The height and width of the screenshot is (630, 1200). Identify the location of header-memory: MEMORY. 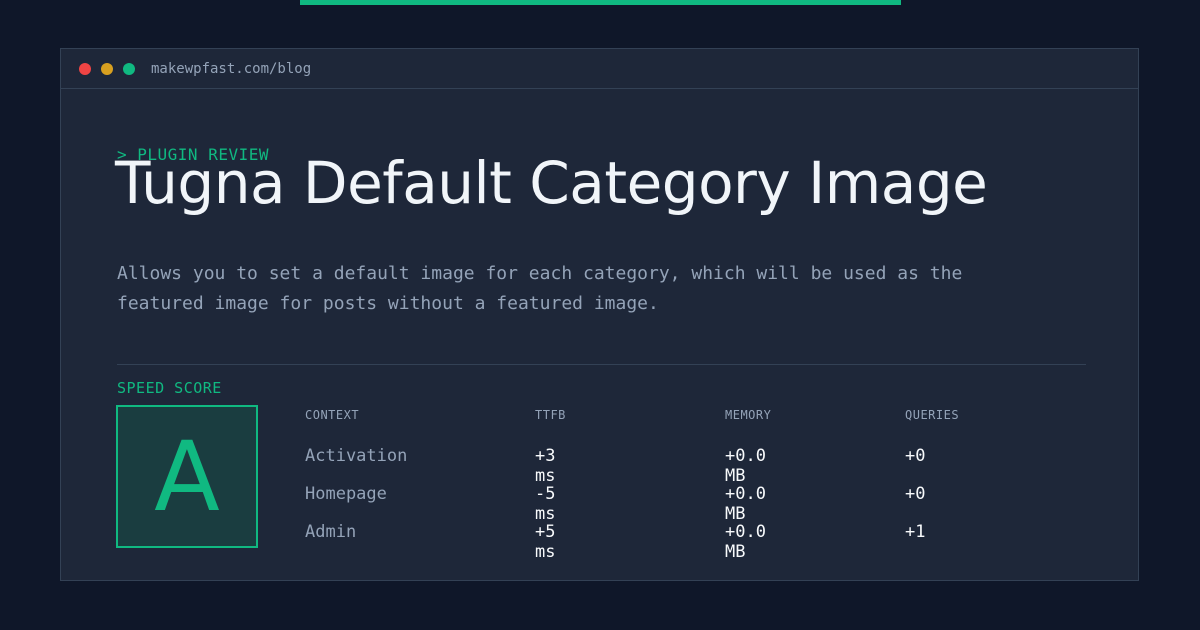
(748, 415).